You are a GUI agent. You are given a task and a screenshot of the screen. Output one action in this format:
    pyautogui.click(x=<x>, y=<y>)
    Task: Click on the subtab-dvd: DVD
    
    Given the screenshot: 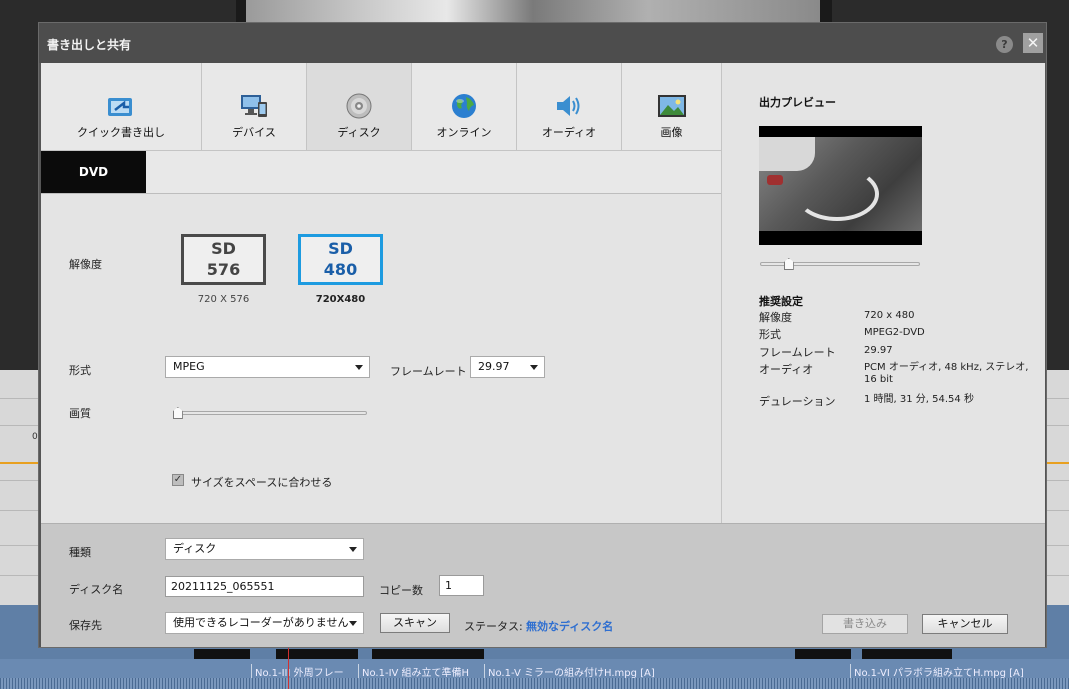 What is the action you would take?
    pyautogui.click(x=93, y=172)
    